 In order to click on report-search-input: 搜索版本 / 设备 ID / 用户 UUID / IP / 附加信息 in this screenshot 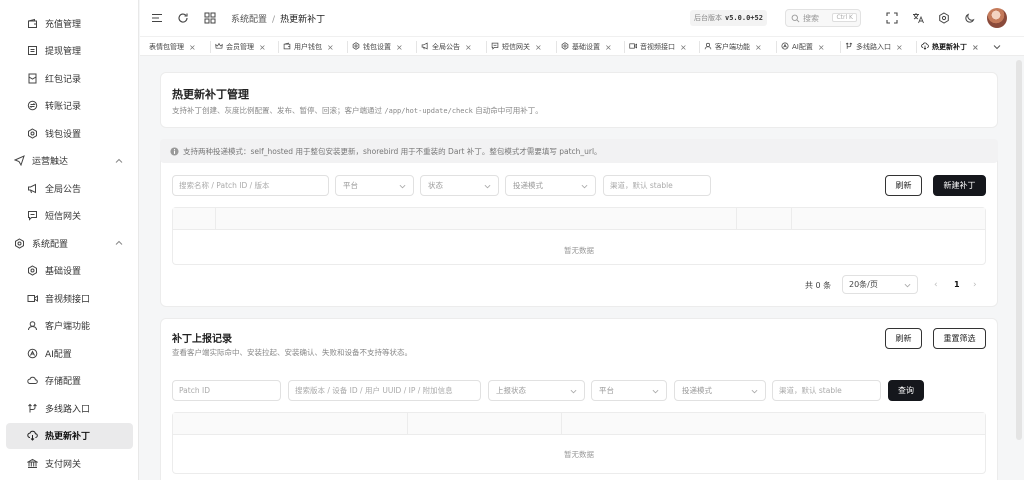, I will do `click(384, 390)`.